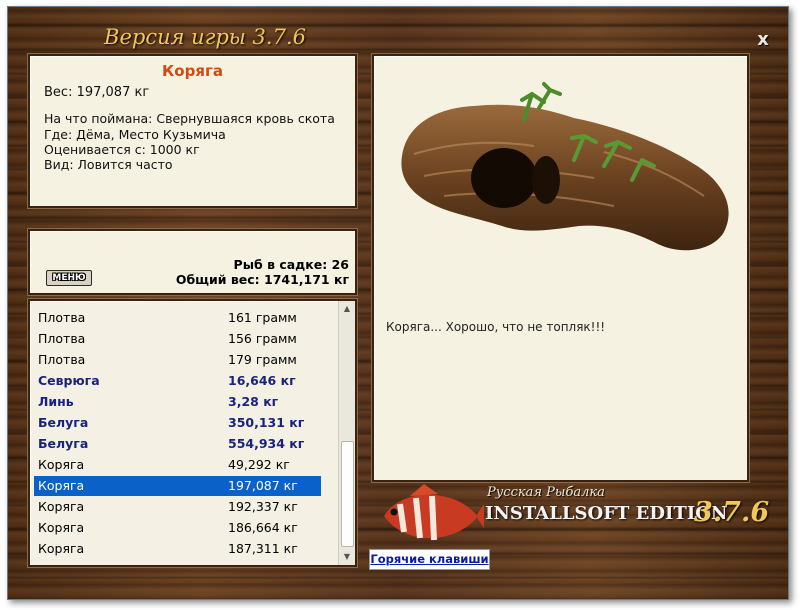 The width and height of the screenshot is (800, 610). What do you see at coordinates (763, 40) in the screenshot?
I see `close-button: x` at bounding box center [763, 40].